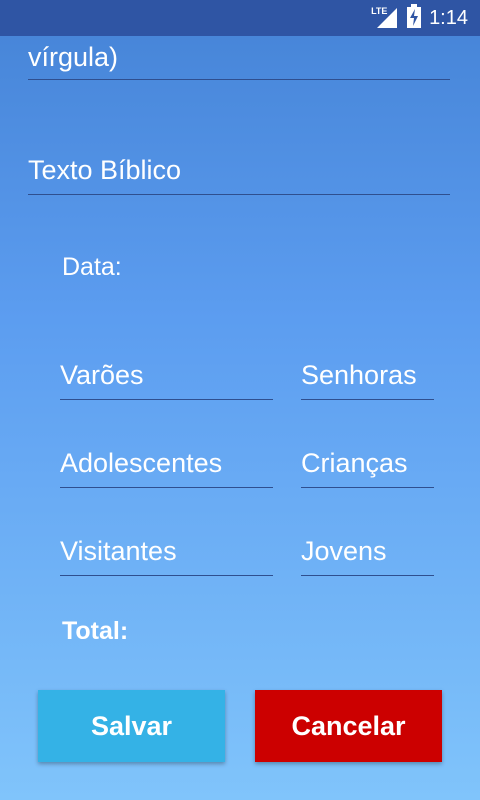 The image size is (480, 800). I want to click on battery-charging-icon, so click(414, 18).